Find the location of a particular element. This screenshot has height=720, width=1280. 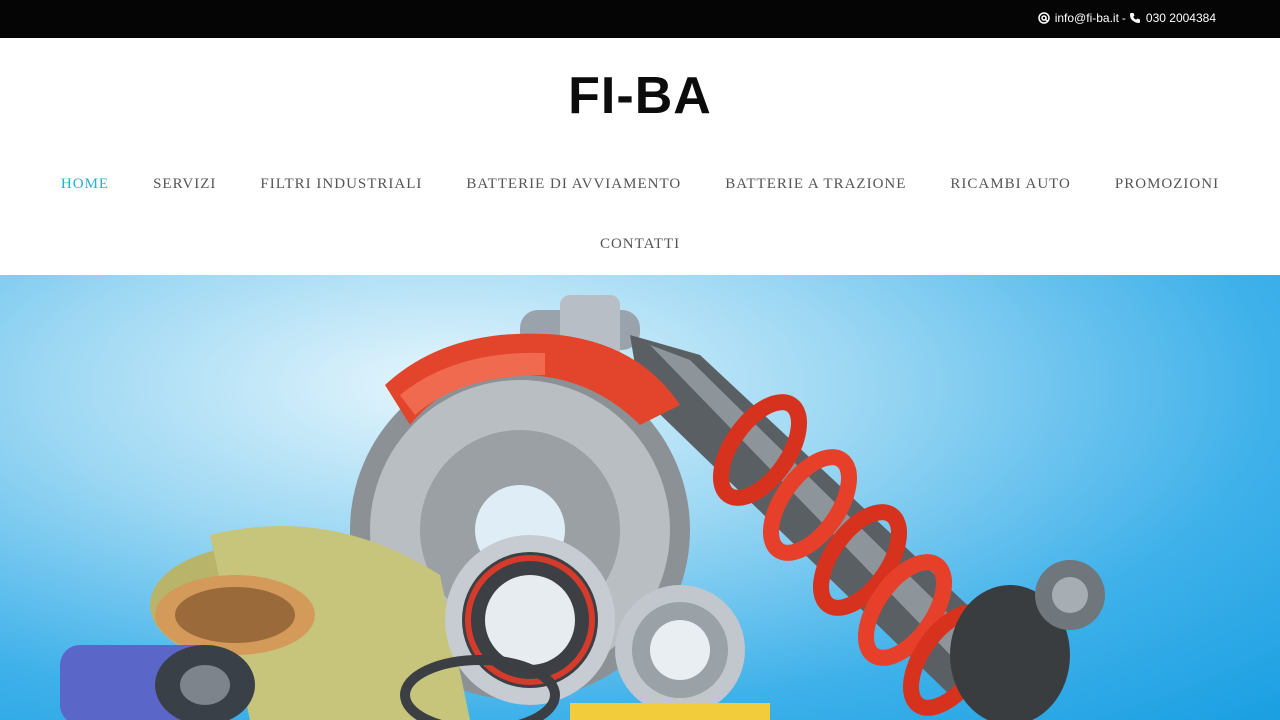

top-contact-bar: info@fi-ba.it - 030 2004384 is located at coordinates (640, 19).